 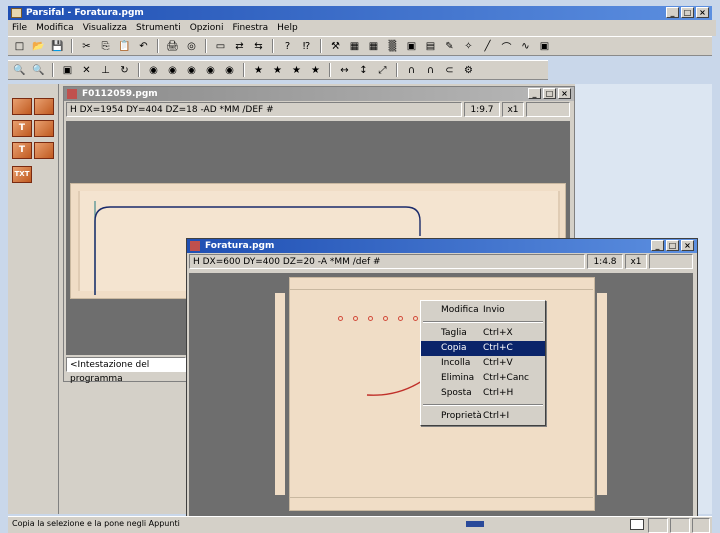 What do you see at coordinates (172, 46) in the screenshot?
I see `print-icon: 🖨` at bounding box center [172, 46].